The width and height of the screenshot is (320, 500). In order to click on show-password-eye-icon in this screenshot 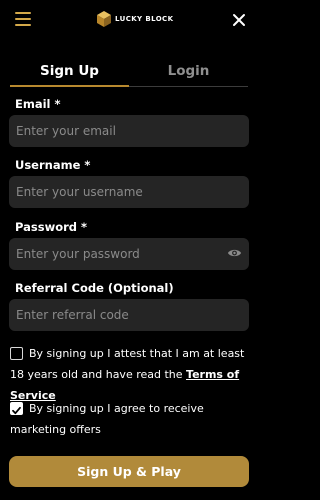, I will do `click(234, 253)`.